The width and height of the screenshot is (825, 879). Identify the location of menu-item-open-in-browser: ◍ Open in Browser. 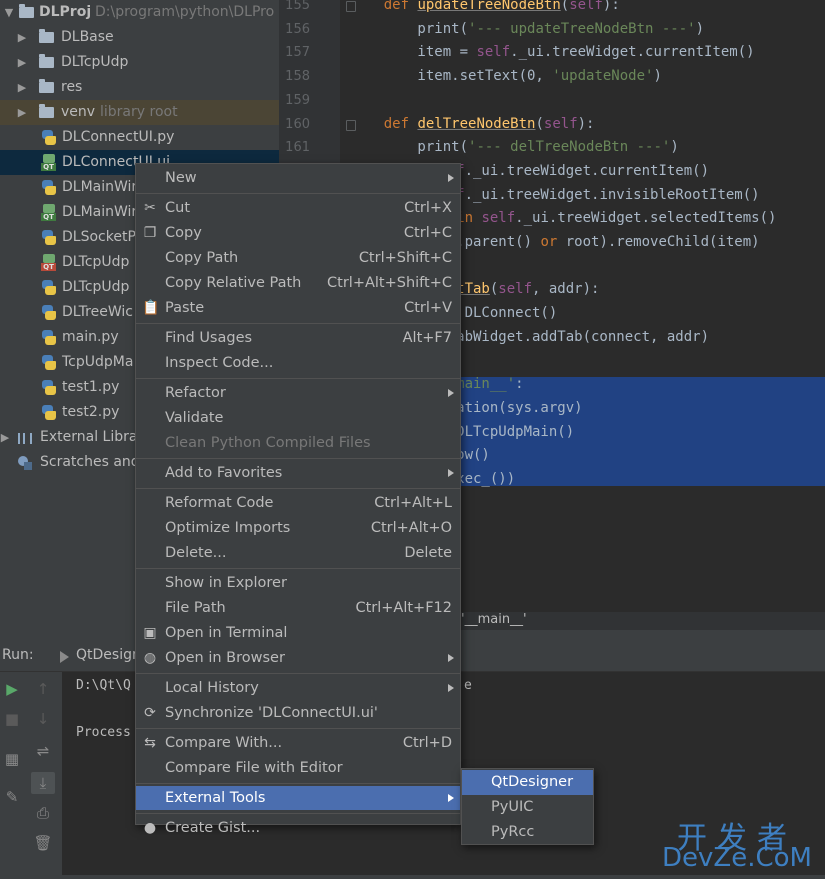
(298, 658).